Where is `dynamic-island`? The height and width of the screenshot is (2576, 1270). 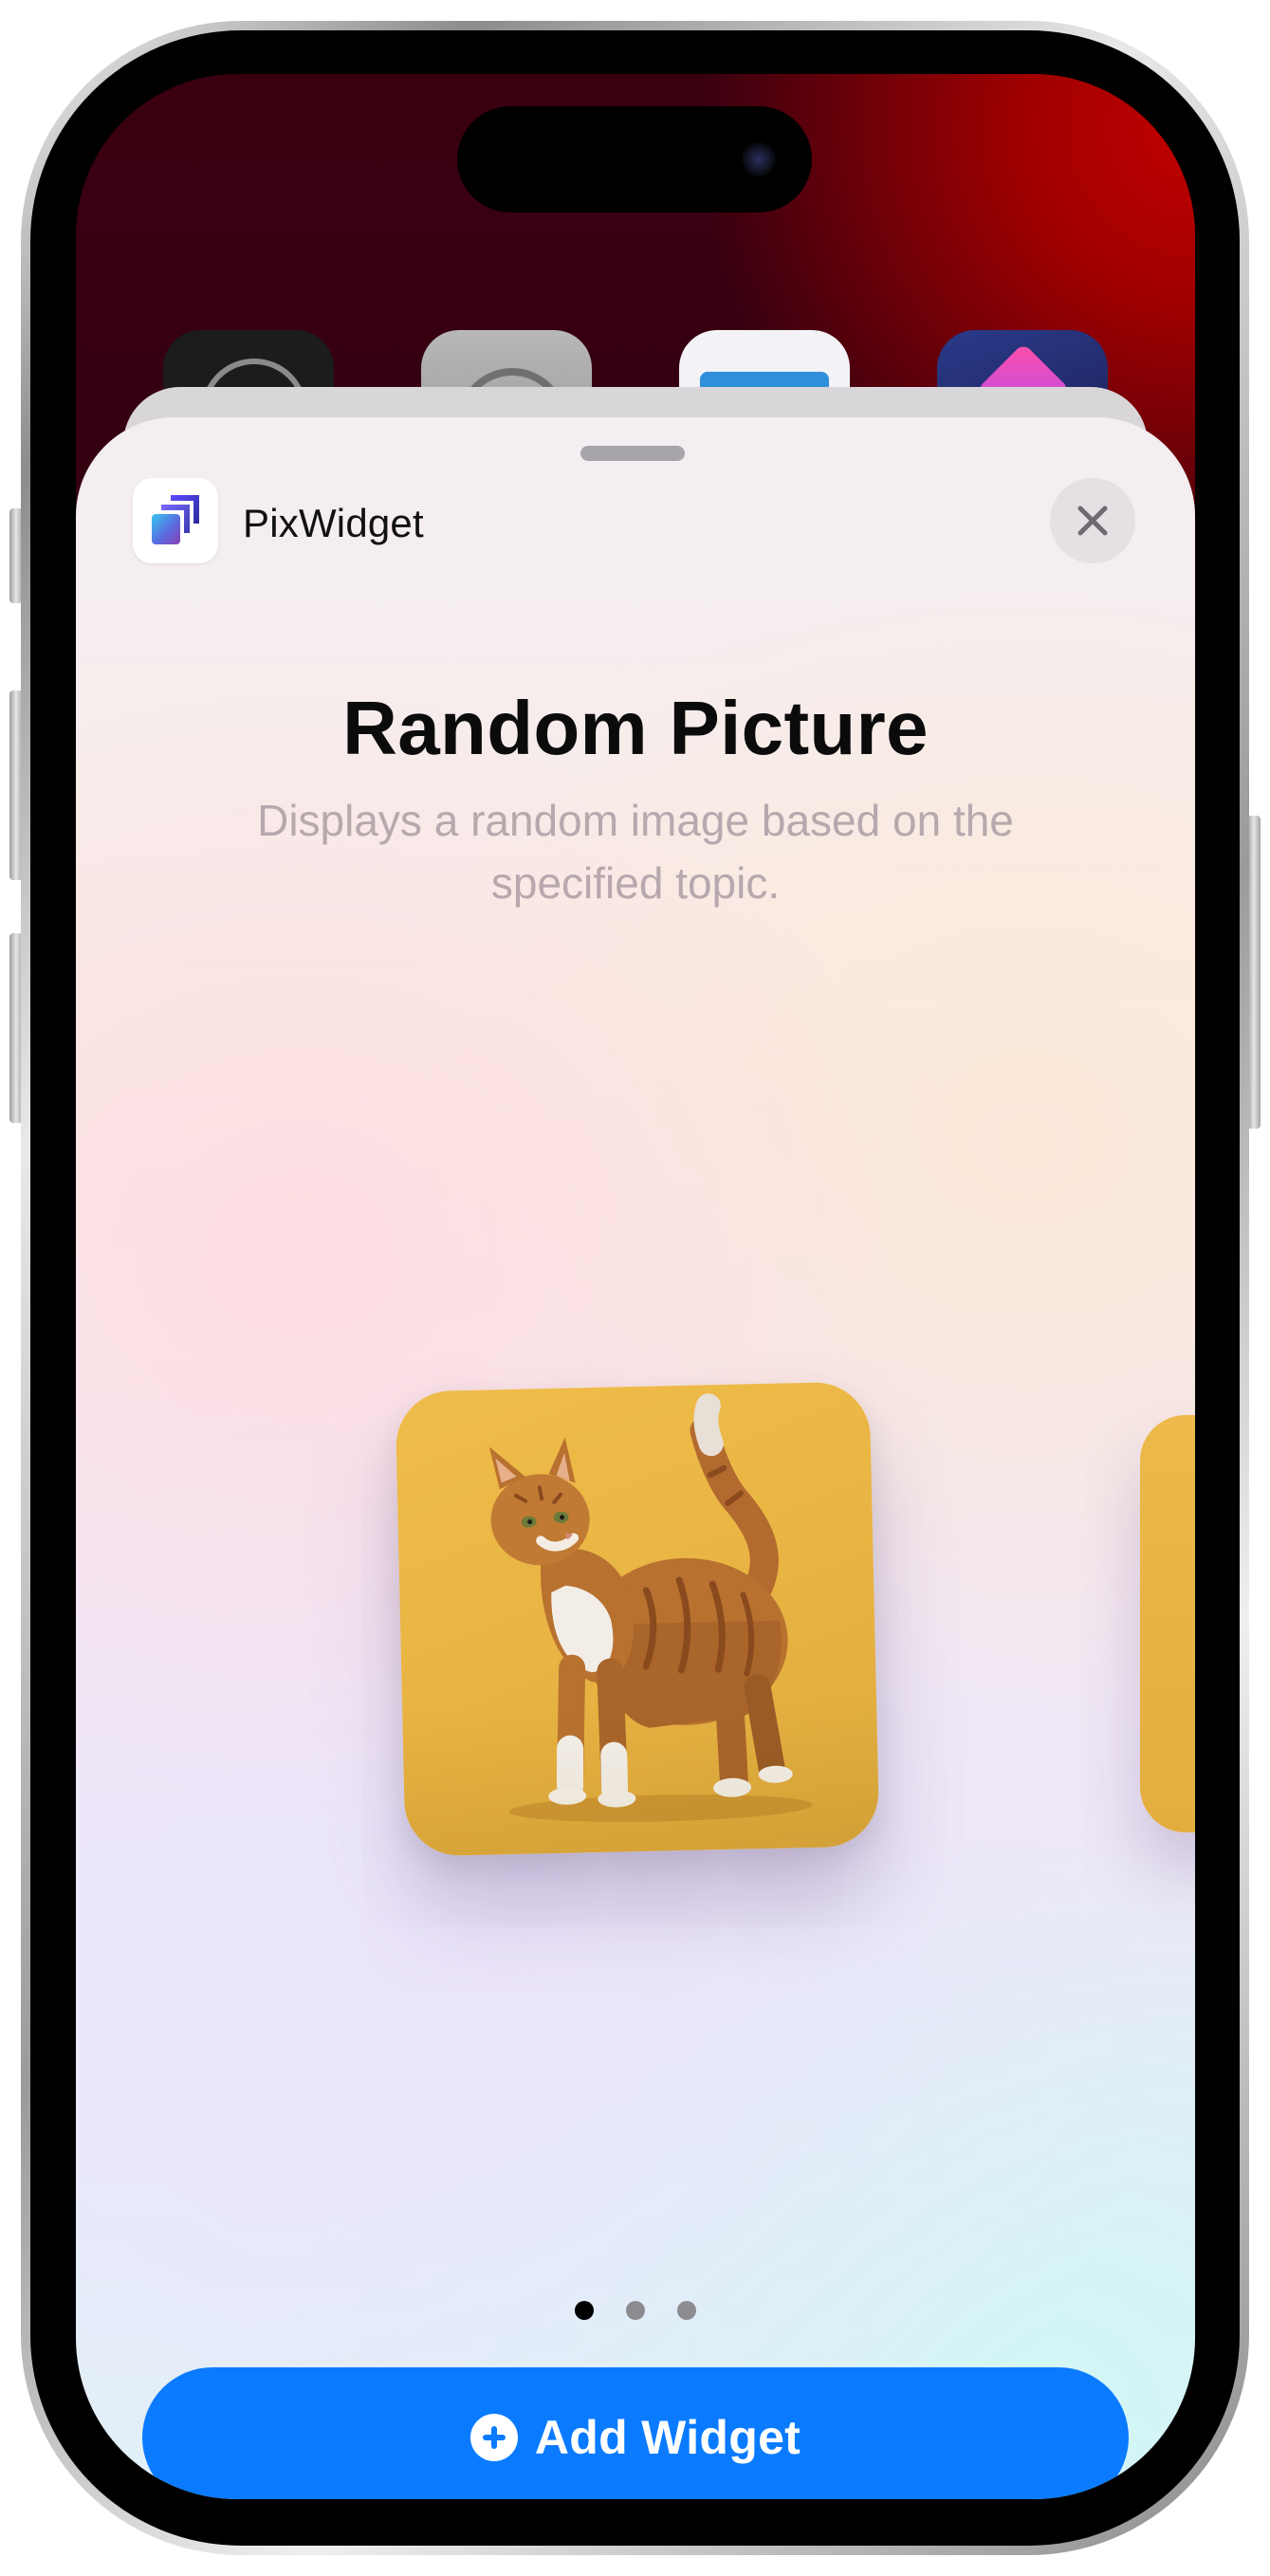 dynamic-island is located at coordinates (634, 159).